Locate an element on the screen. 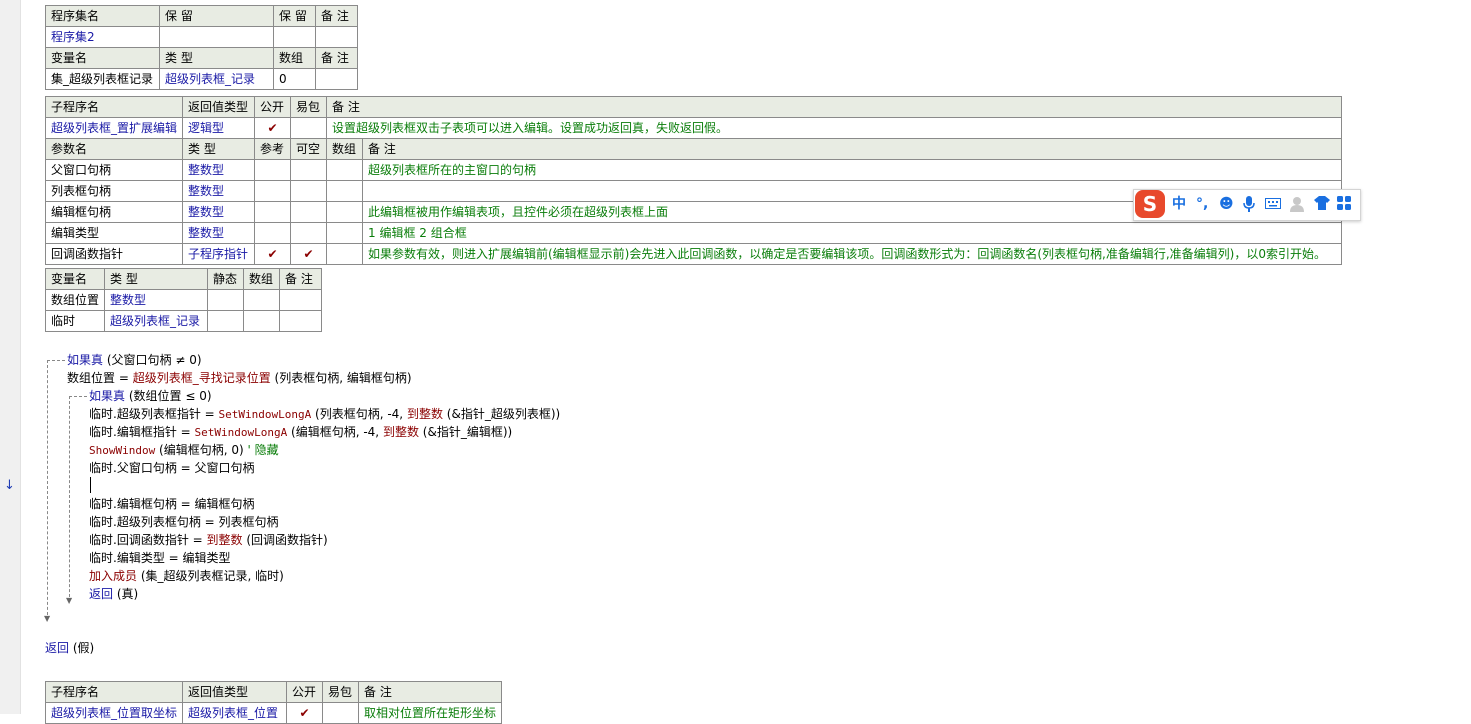  var-type-cell: 超级列表框_记录 is located at coordinates (216, 79).